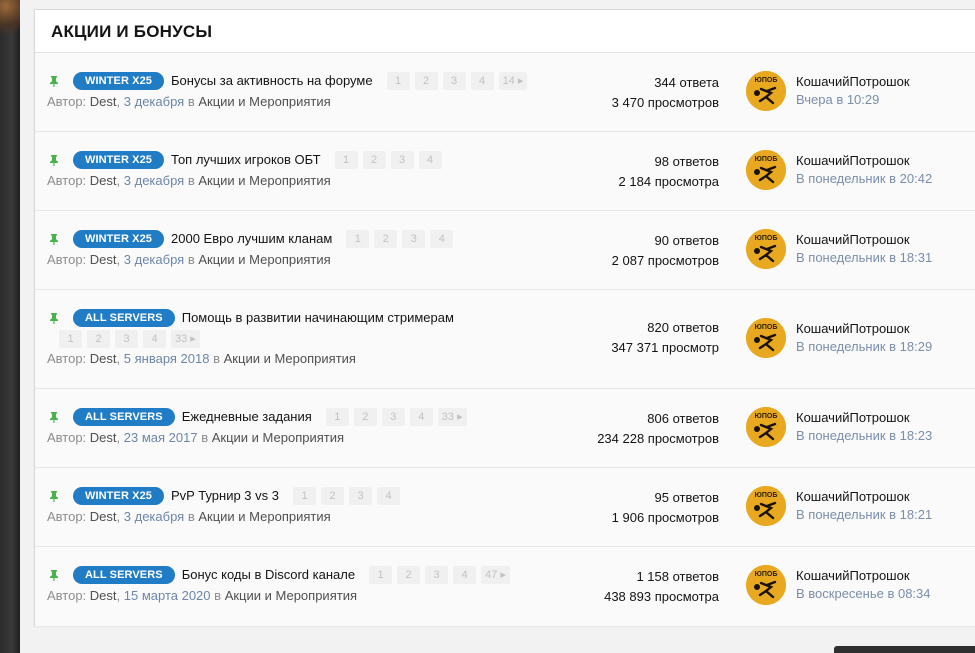  Describe the element at coordinates (246, 160) in the screenshot. I see `thread-title-link: Топ лучших игроков ОБТ` at that location.